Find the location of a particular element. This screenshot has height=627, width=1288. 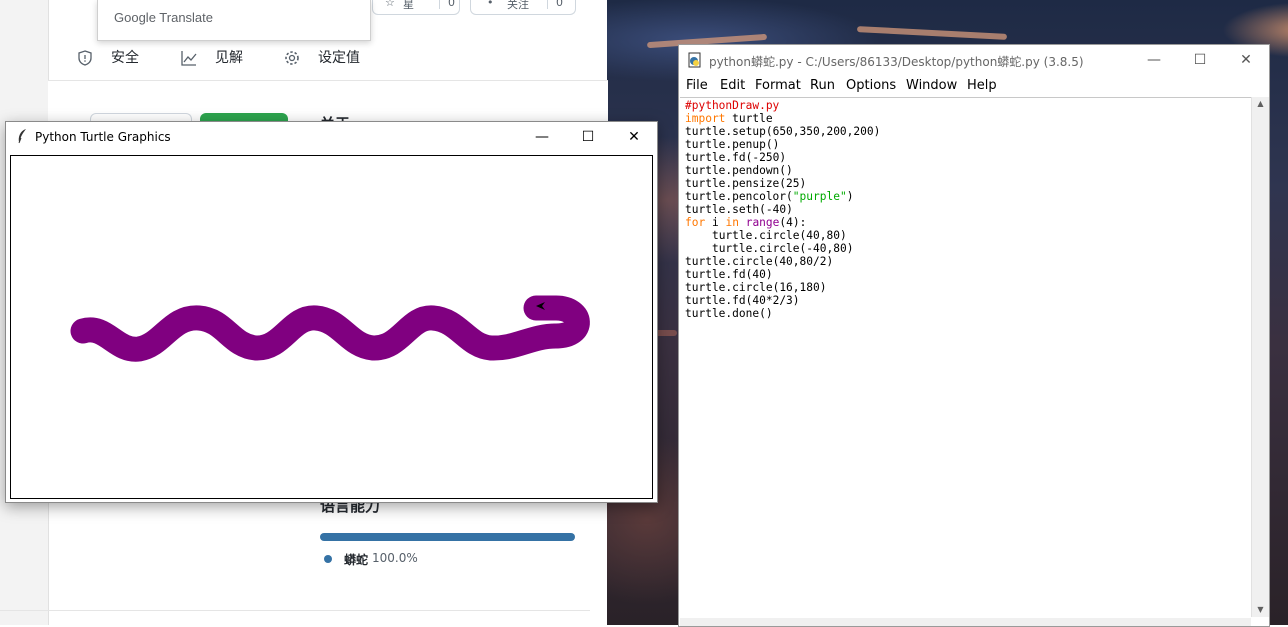

shield-icon is located at coordinates (85, 58).